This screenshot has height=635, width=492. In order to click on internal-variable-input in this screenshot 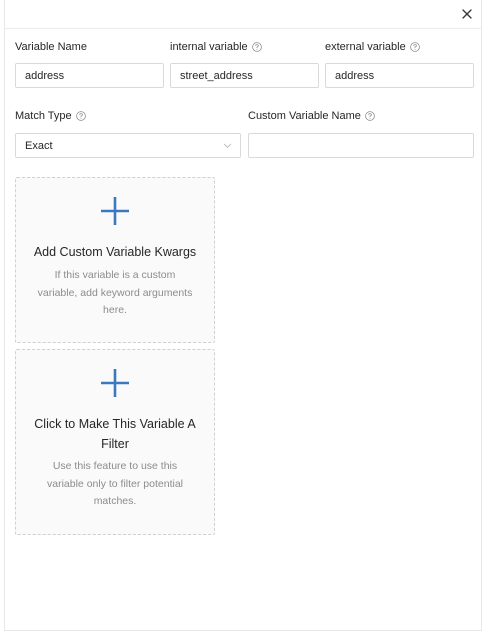, I will do `click(244, 75)`.